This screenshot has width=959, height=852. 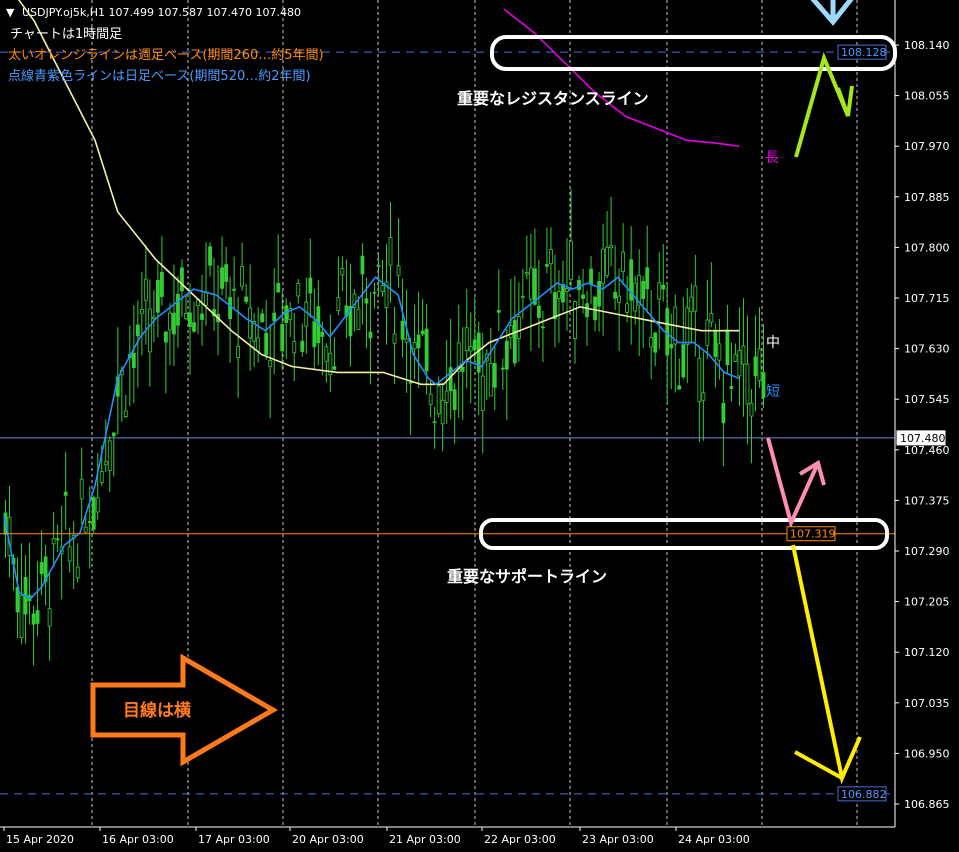 I want to click on x-tick-label: 17 Apr 03:00, so click(x=234, y=839).